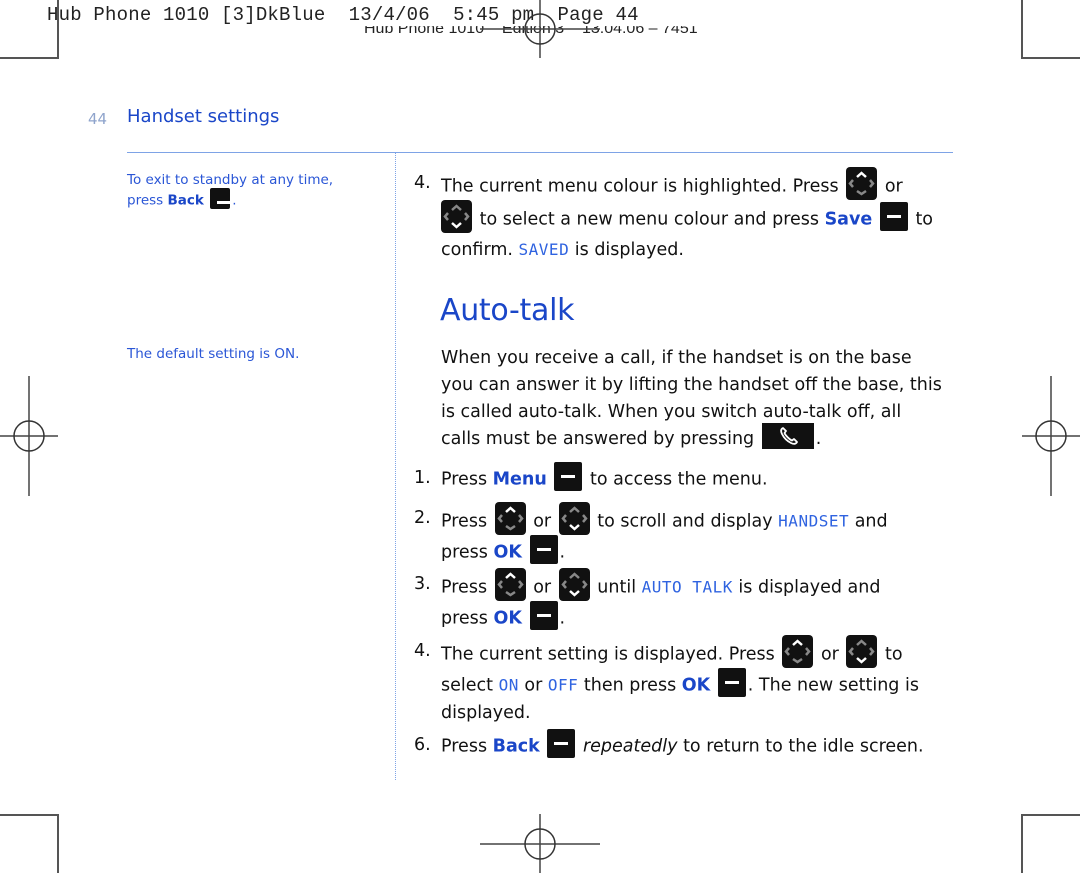  I want to click on registration-mark-top, so click(540, 29).